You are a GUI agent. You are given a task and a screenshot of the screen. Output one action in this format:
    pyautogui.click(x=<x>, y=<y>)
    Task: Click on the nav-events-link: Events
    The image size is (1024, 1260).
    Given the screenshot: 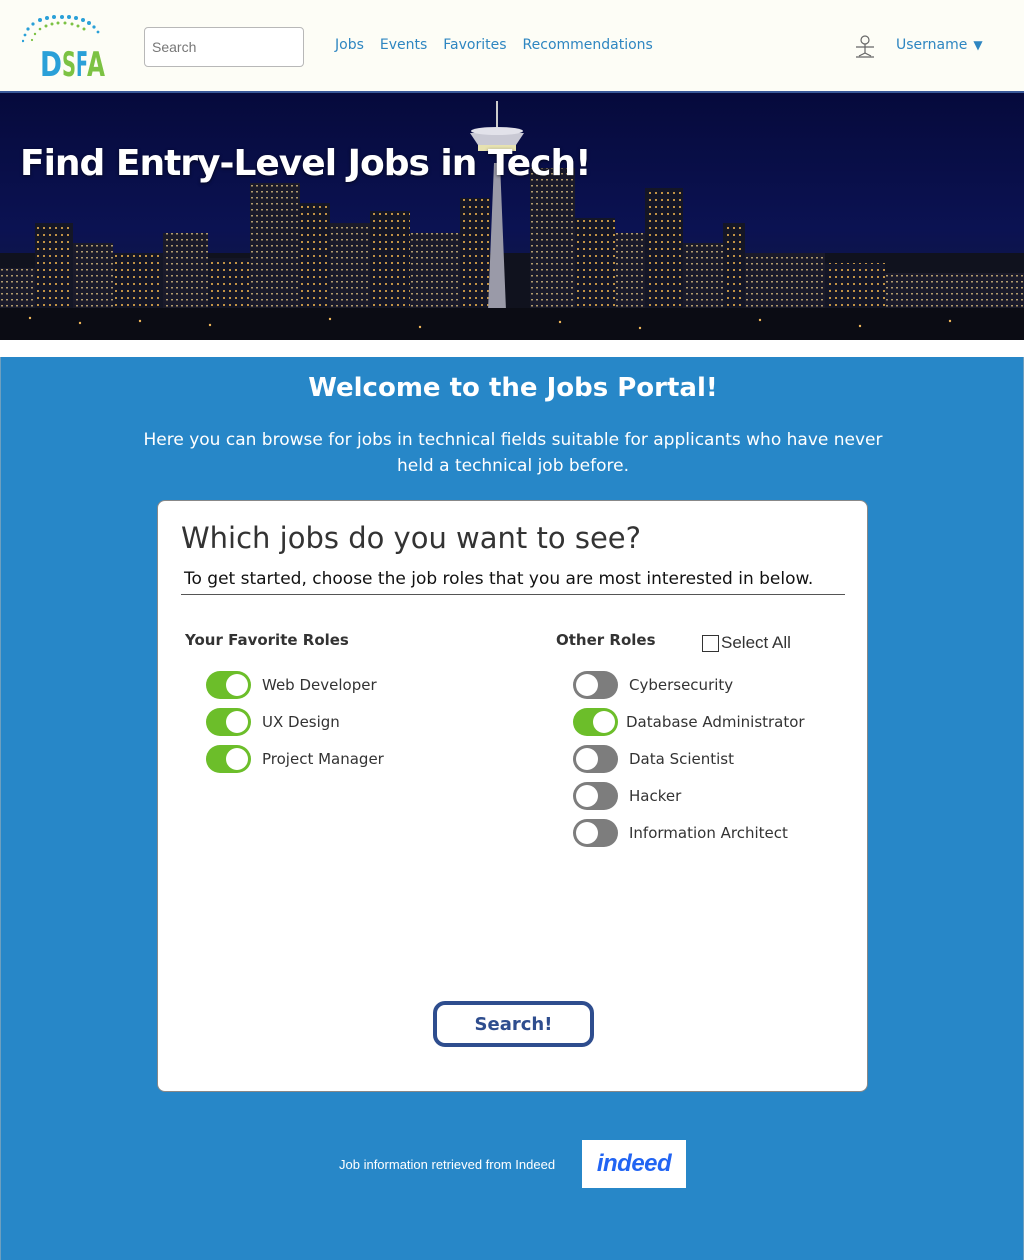 What is the action you would take?
    pyautogui.click(x=403, y=45)
    